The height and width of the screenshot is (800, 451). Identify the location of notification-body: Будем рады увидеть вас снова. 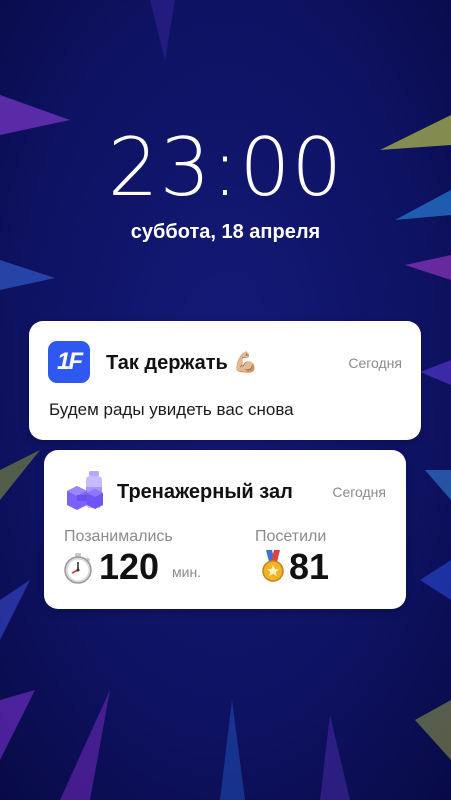
(171, 409).